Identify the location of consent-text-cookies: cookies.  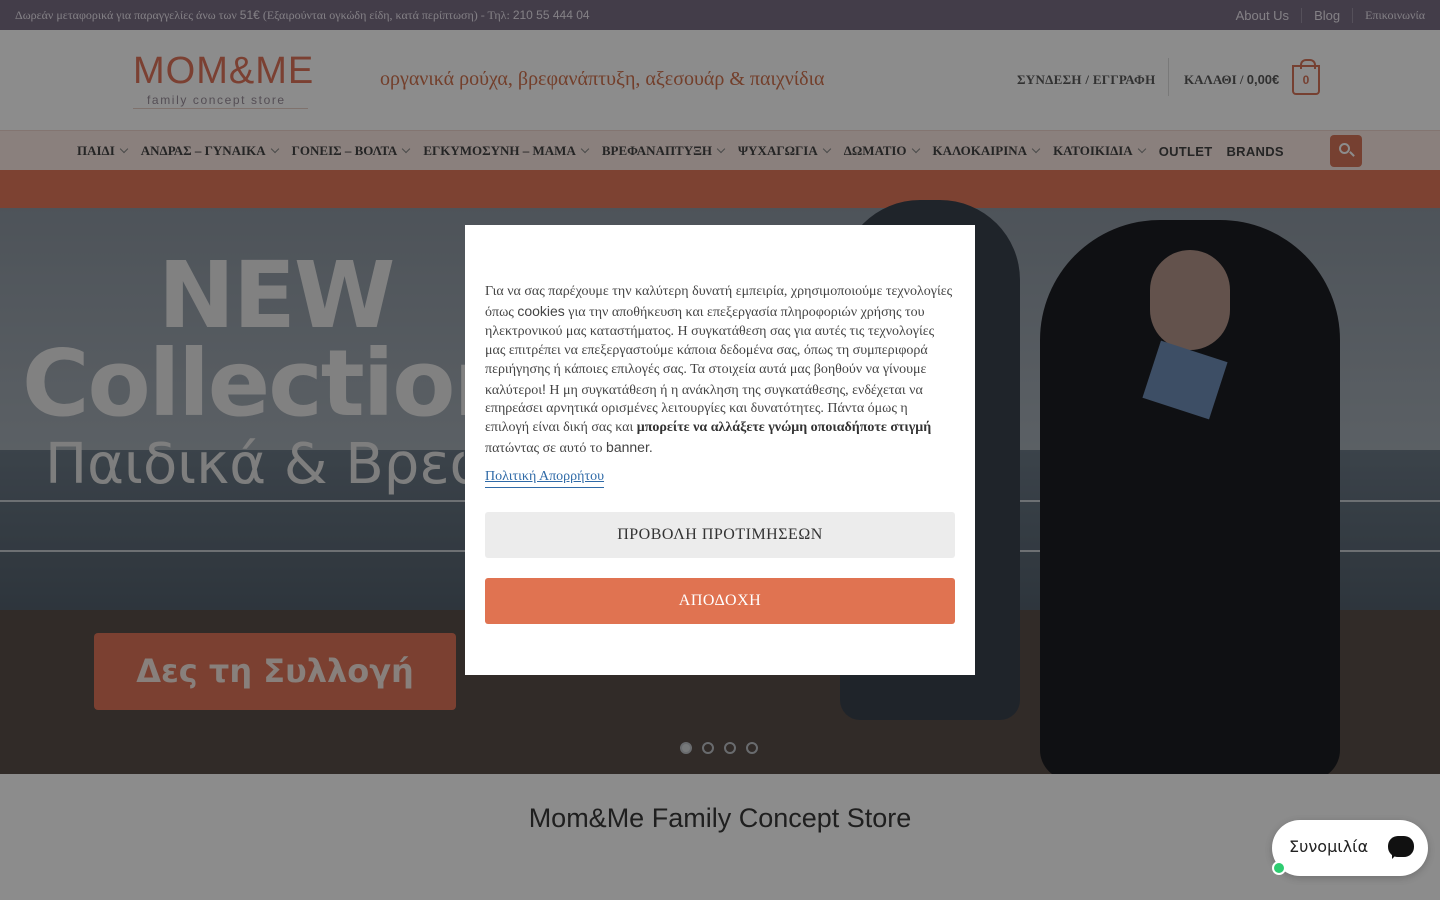
(541, 310).